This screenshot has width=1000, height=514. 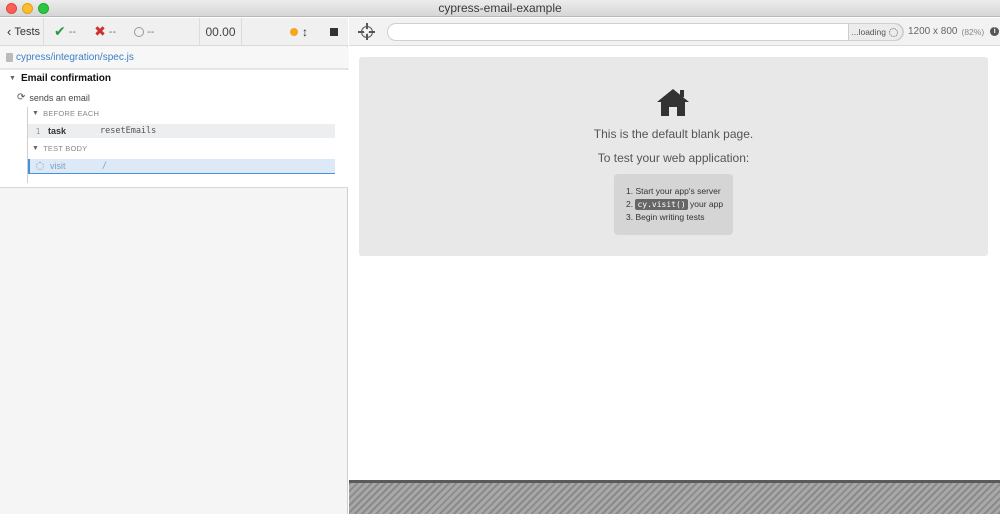 I want to click on hook-title-before-each: ▼ BEFORE EACH, so click(x=65, y=113).